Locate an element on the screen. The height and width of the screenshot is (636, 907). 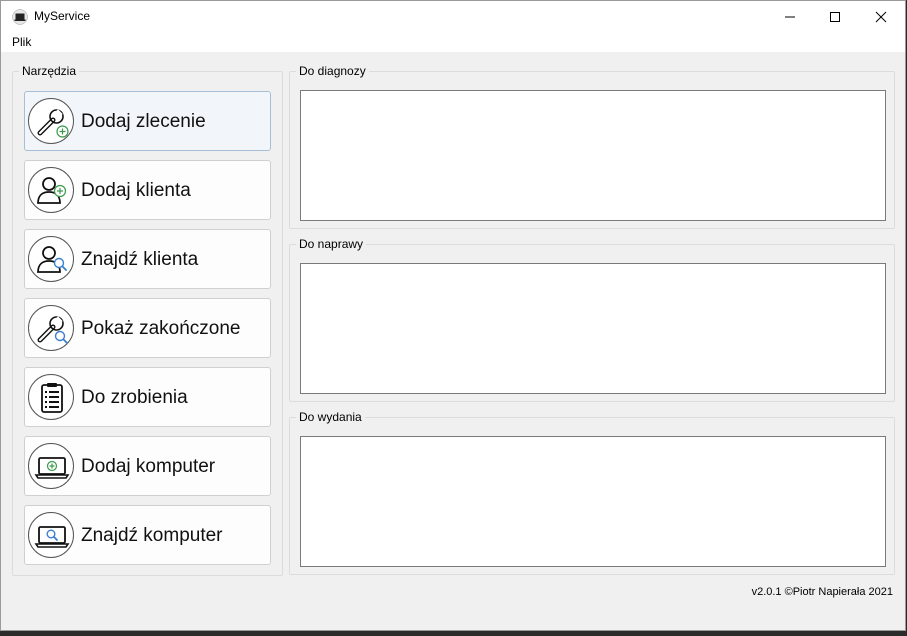
minimize-button is located at coordinates (790, 16).